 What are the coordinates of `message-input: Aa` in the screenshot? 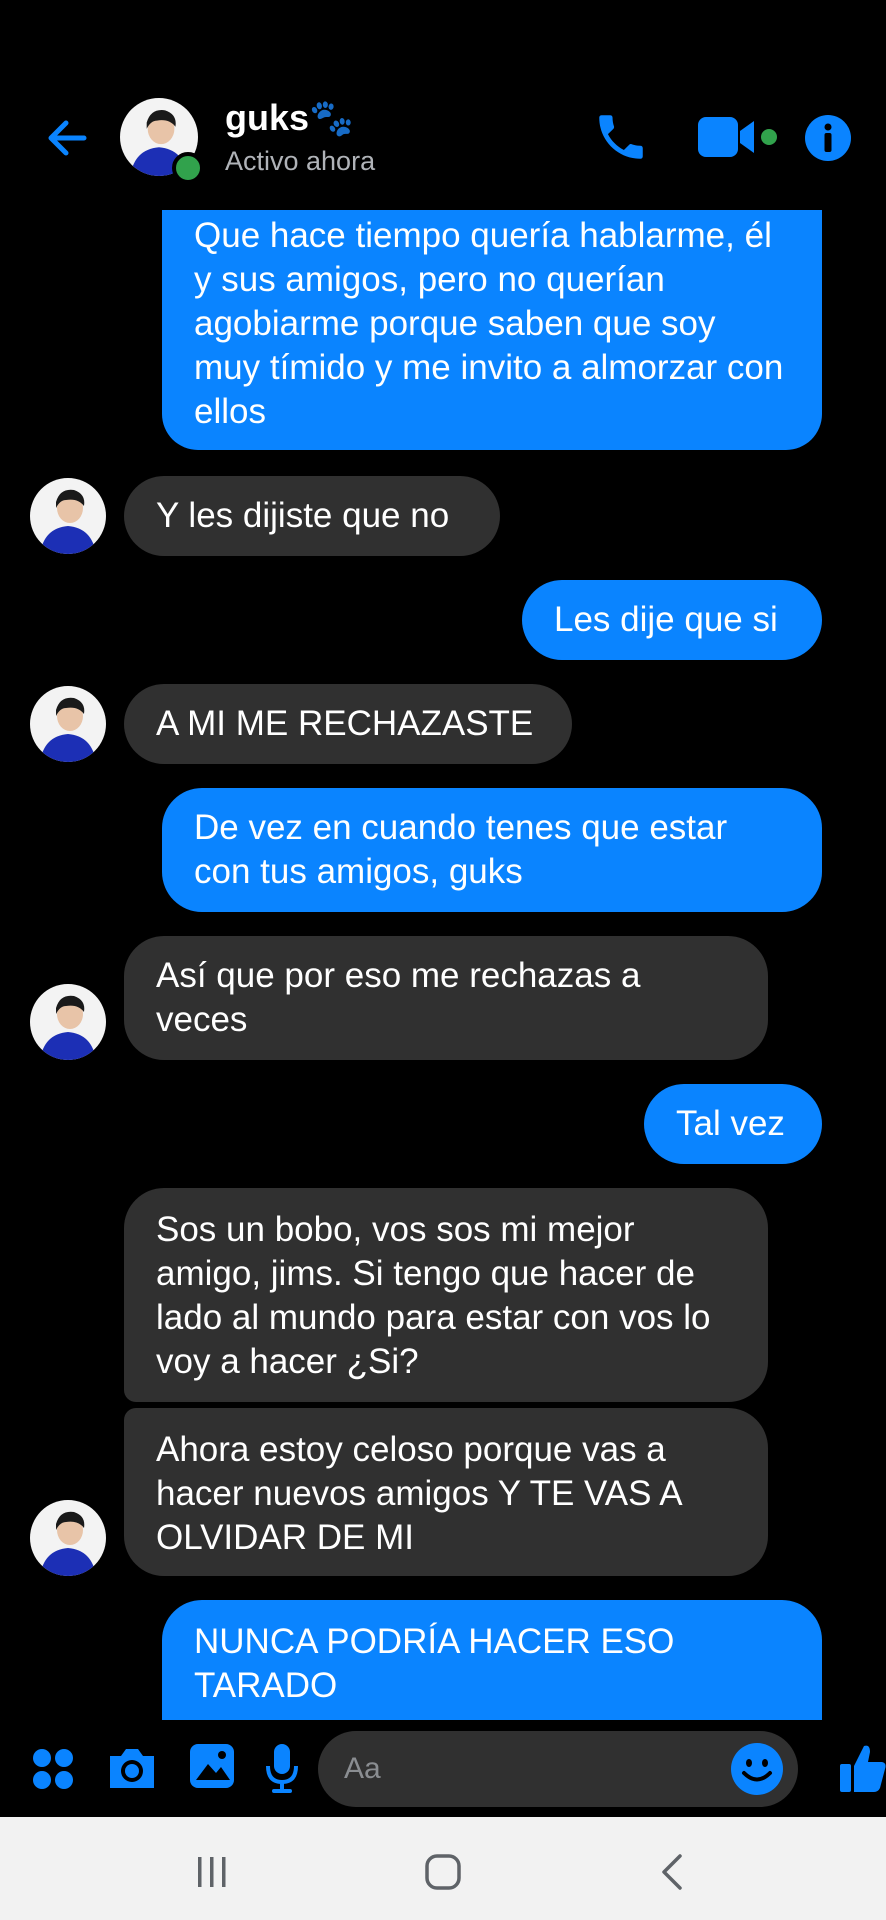 It's located at (558, 1769).